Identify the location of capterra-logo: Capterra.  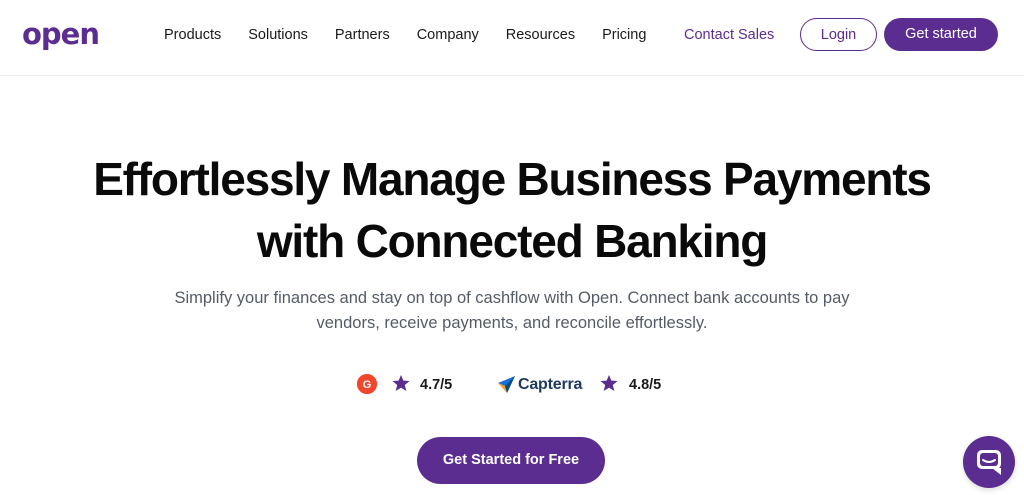
(540, 385).